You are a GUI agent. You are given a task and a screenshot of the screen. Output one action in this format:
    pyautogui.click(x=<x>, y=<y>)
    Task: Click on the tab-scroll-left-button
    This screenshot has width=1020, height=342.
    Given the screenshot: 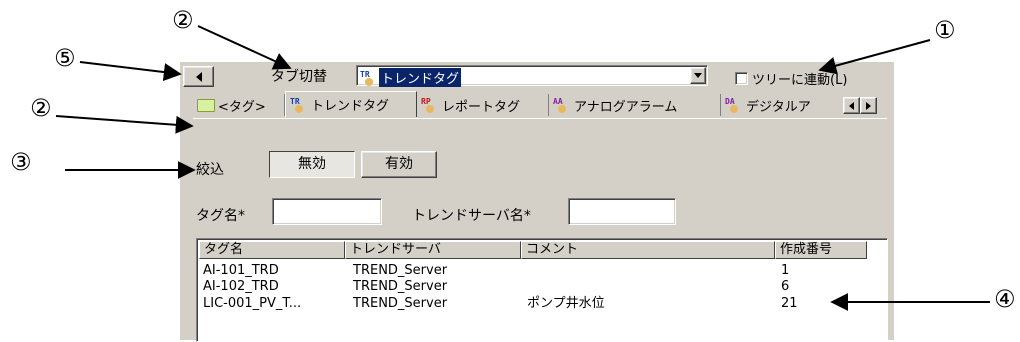 What is the action you would take?
    pyautogui.click(x=851, y=105)
    